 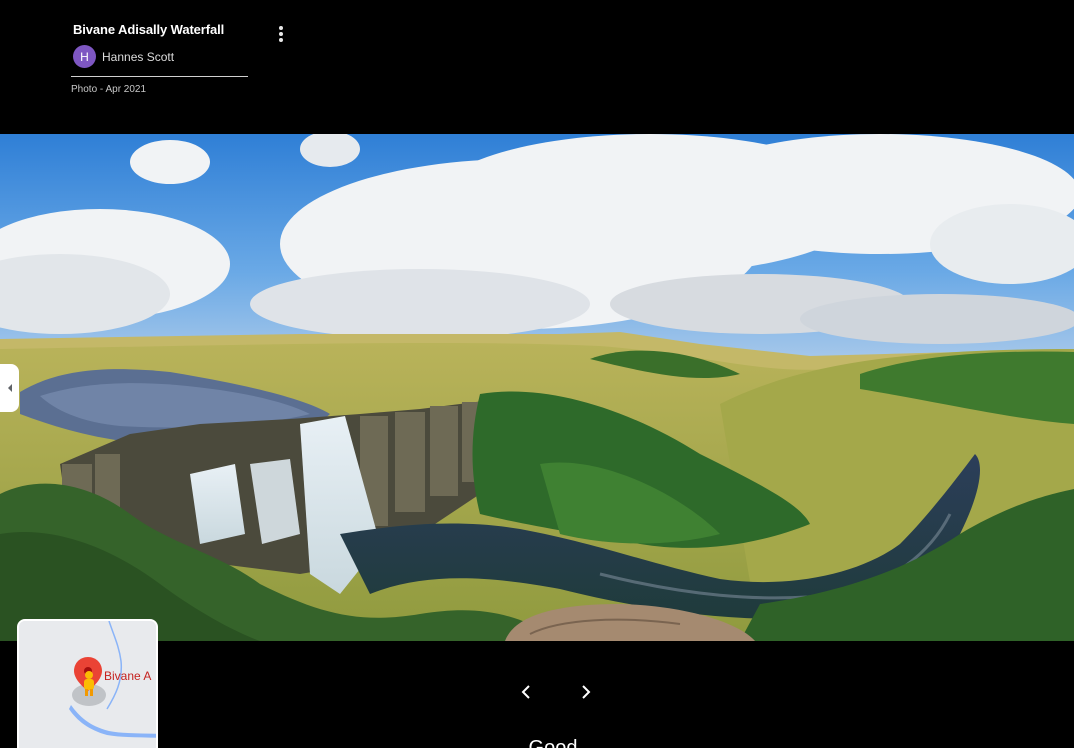 What do you see at coordinates (84, 56) in the screenshot?
I see `avatar: H` at bounding box center [84, 56].